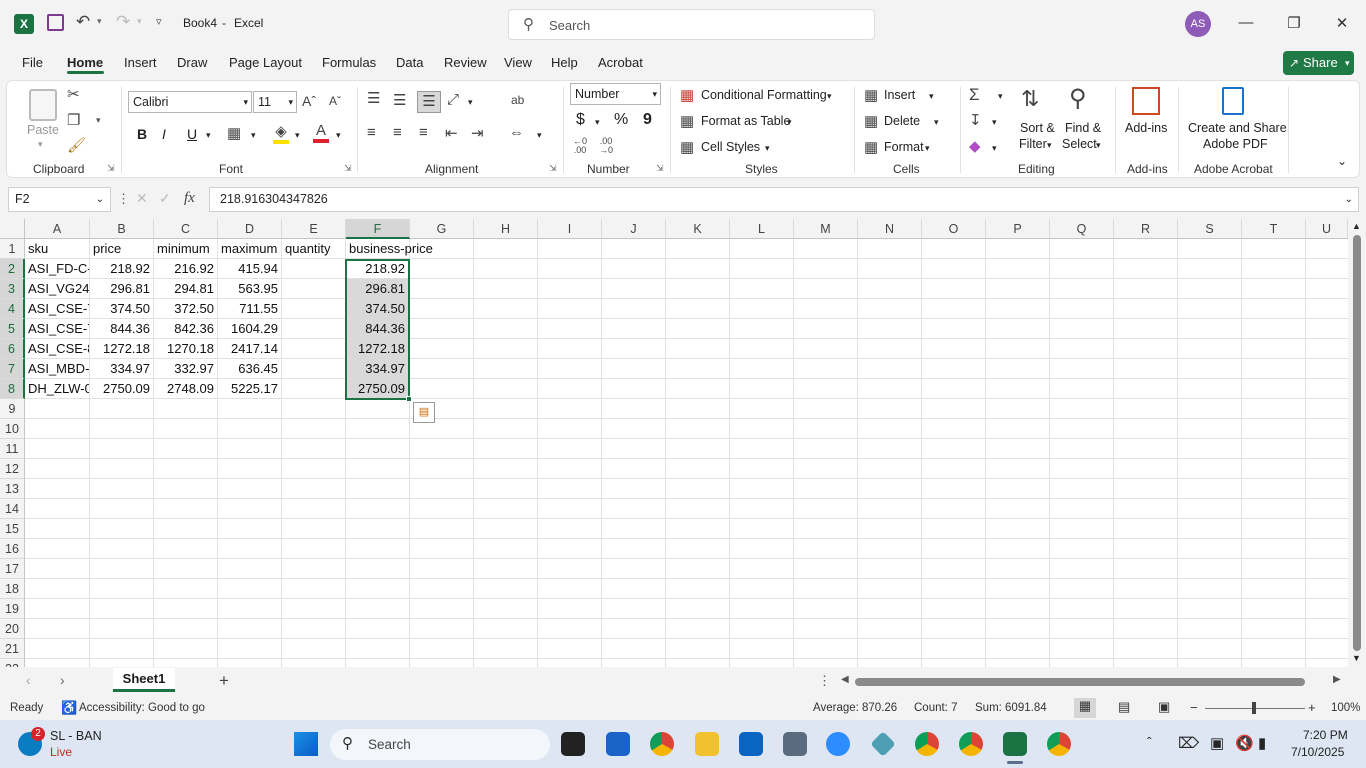 This screenshot has width=1366, height=768. I want to click on column-header-i: I, so click(570, 229).